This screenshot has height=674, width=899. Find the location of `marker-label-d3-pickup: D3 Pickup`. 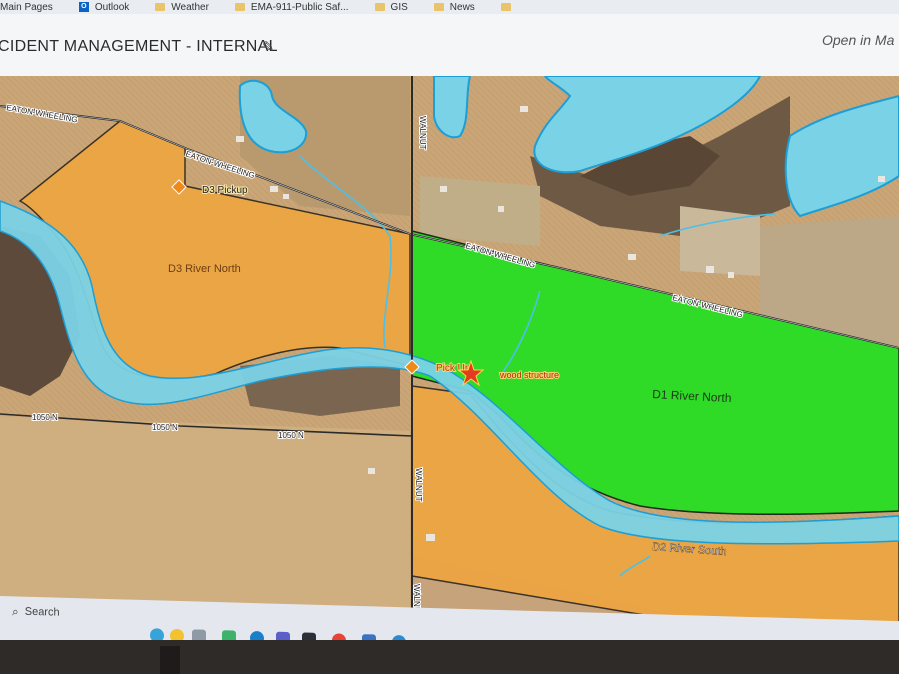

marker-label-d3-pickup: D3 Pickup is located at coordinates (225, 190).